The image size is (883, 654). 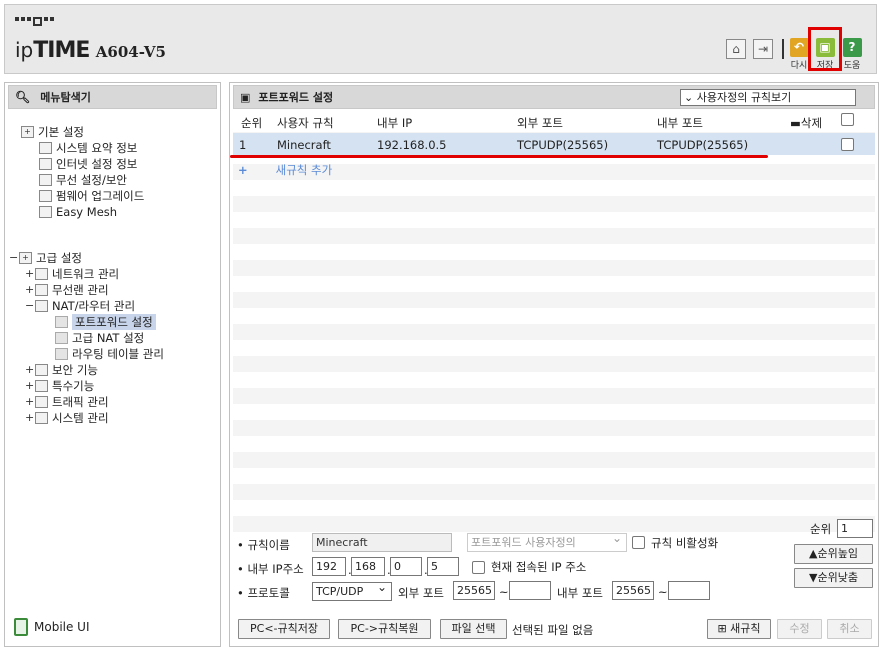 I want to click on mobile-ui-label: Mobile UI, so click(x=62, y=627).